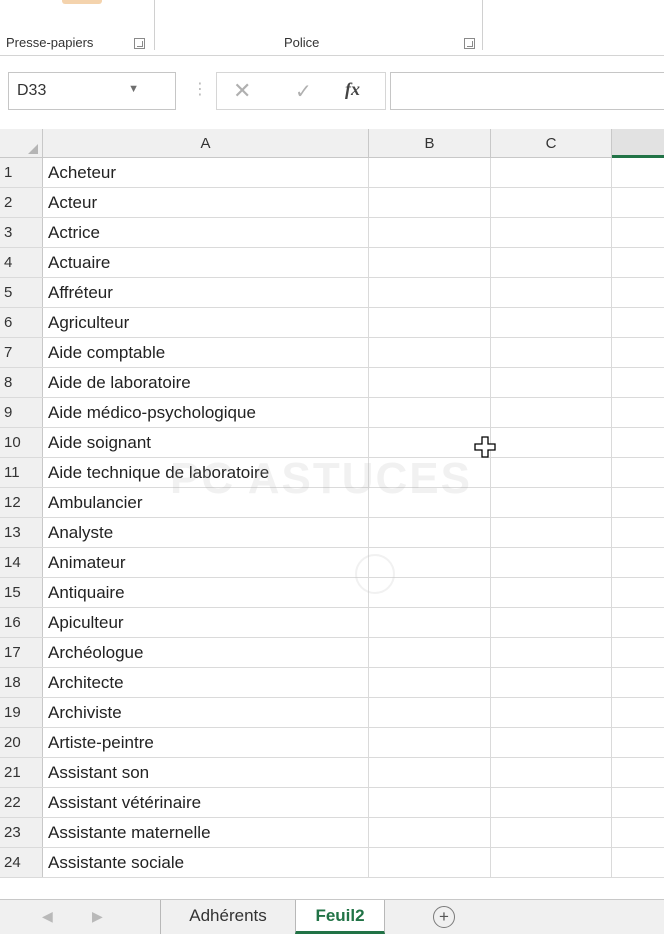  What do you see at coordinates (21, 802) in the screenshot?
I see `row-header: 22` at bounding box center [21, 802].